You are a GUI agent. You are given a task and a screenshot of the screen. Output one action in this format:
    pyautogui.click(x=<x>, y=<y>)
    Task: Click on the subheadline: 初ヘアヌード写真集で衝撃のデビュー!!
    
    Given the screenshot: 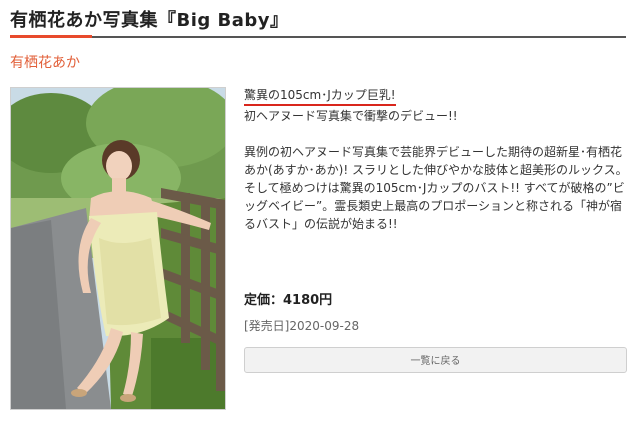 What is the action you would take?
    pyautogui.click(x=351, y=116)
    